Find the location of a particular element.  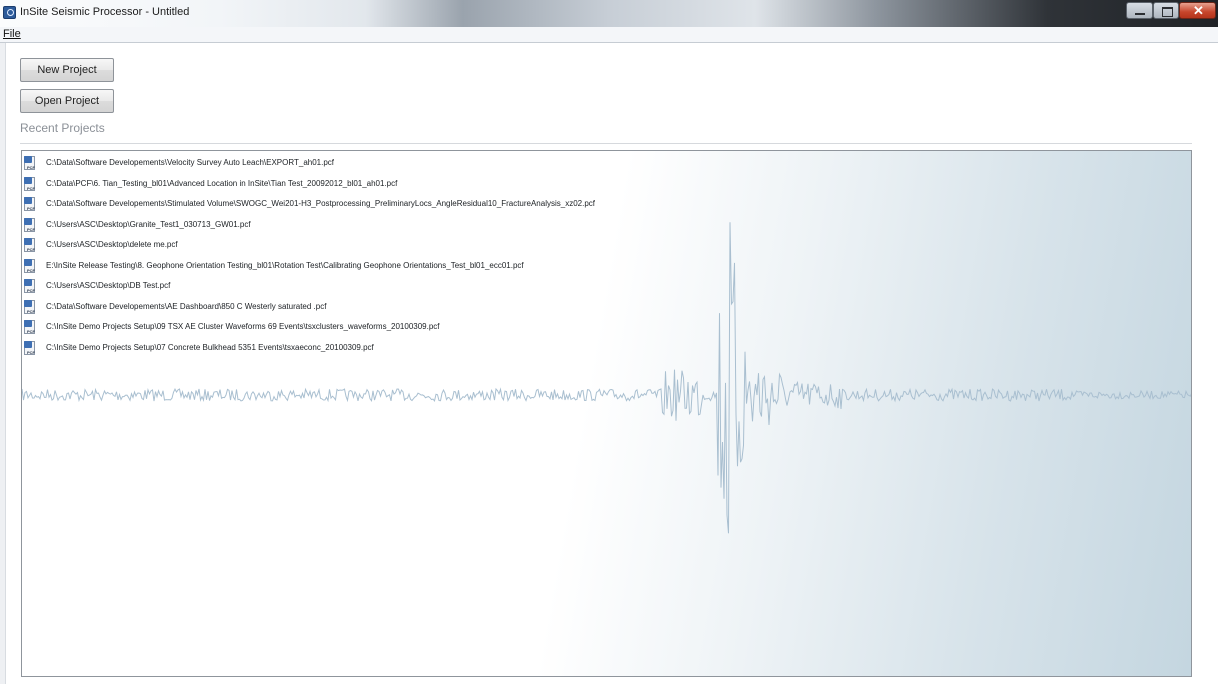

recent-projects-heading: Recent Projects is located at coordinates (62, 128).